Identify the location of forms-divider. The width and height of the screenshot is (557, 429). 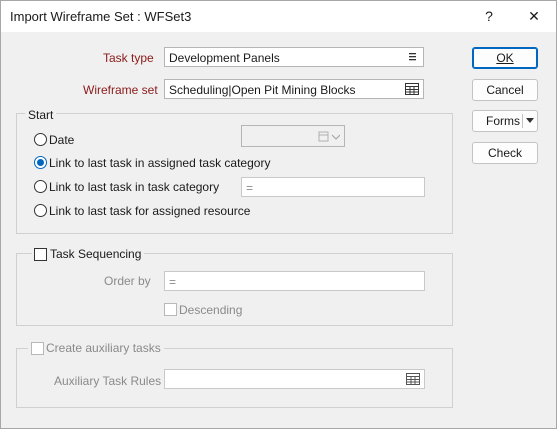
(522, 121).